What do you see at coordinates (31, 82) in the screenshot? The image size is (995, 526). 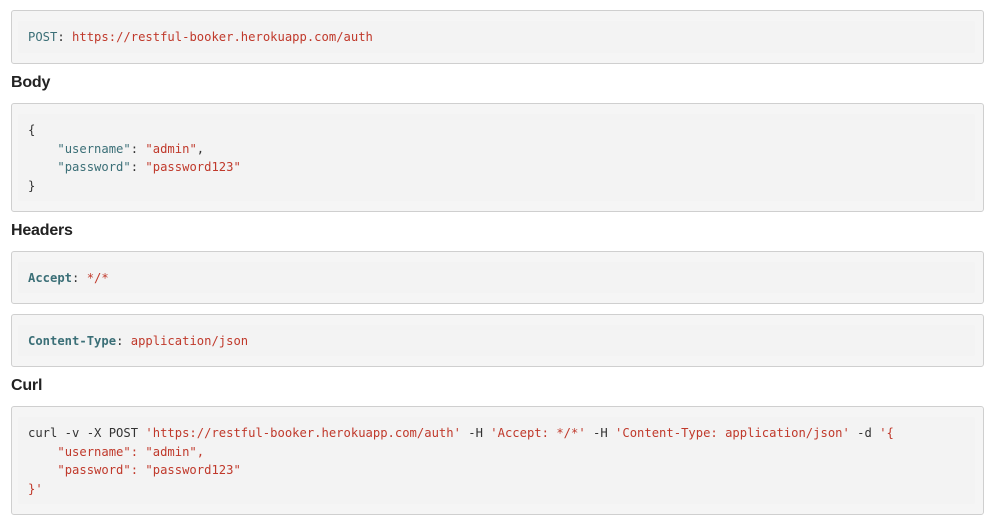 I see `heading-body: Body` at bounding box center [31, 82].